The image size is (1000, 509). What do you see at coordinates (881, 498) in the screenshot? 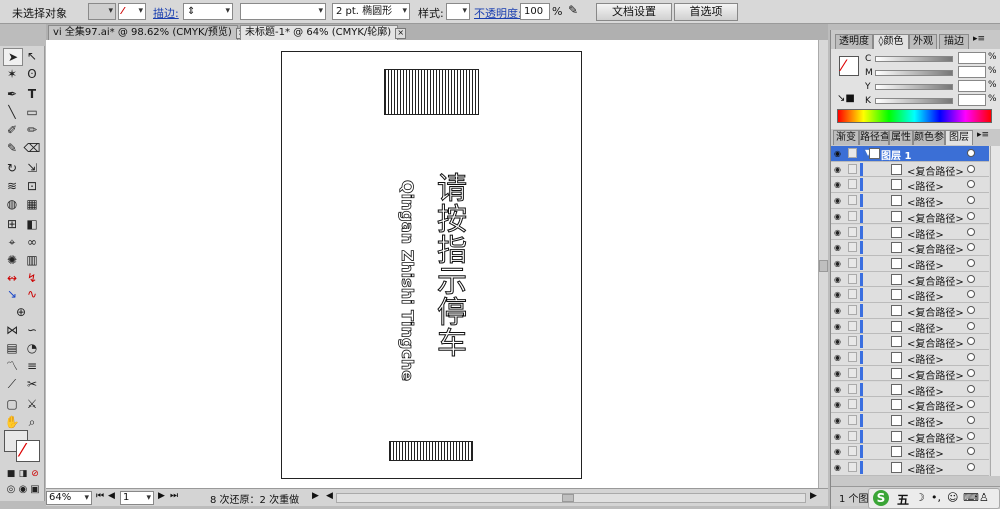
I see `sogou-logo-icon: S` at bounding box center [881, 498].